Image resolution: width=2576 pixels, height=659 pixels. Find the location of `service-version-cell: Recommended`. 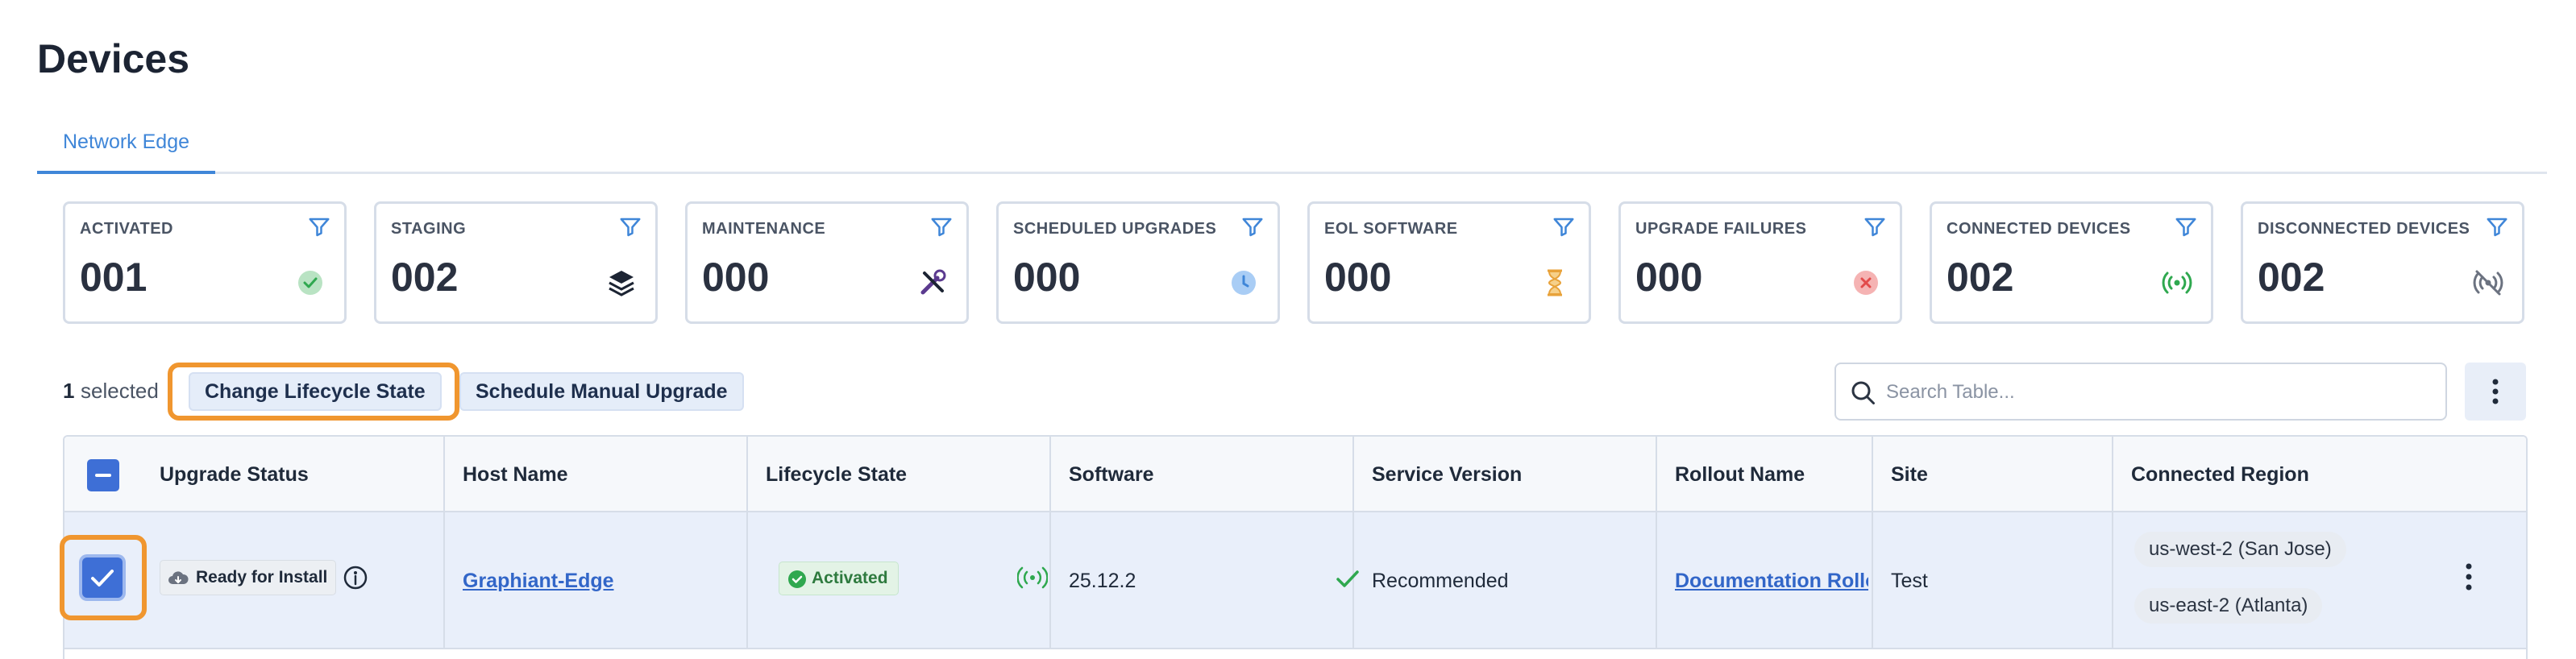

service-version-cell: Recommended is located at coordinates (1440, 580).